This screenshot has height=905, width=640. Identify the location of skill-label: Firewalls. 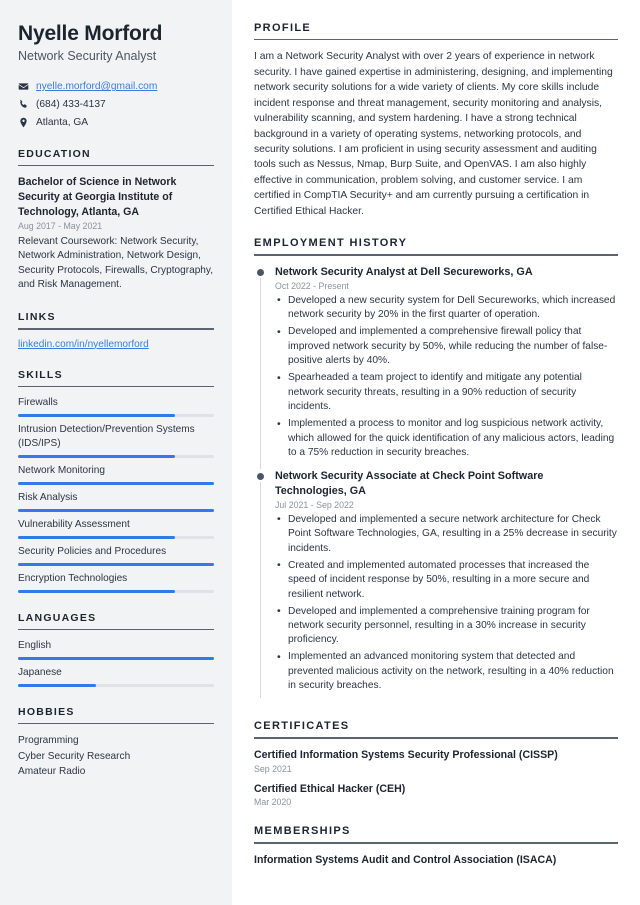
(38, 403).